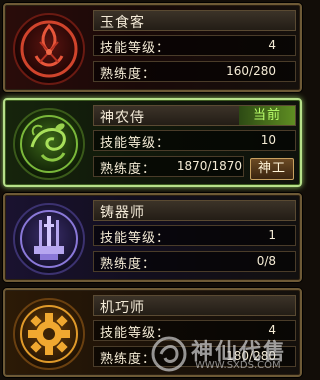 The width and height of the screenshot is (320, 380). Describe the element at coordinates (194, 356) in the screenshot. I see `skill-exp-row: 熟练度： 180/280` at that location.